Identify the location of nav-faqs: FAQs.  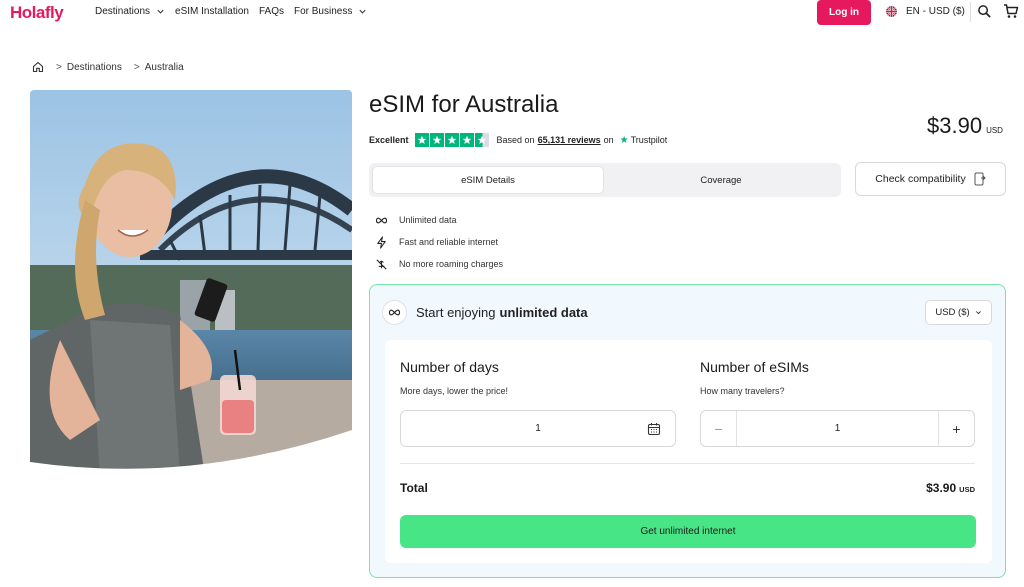
(271, 11).